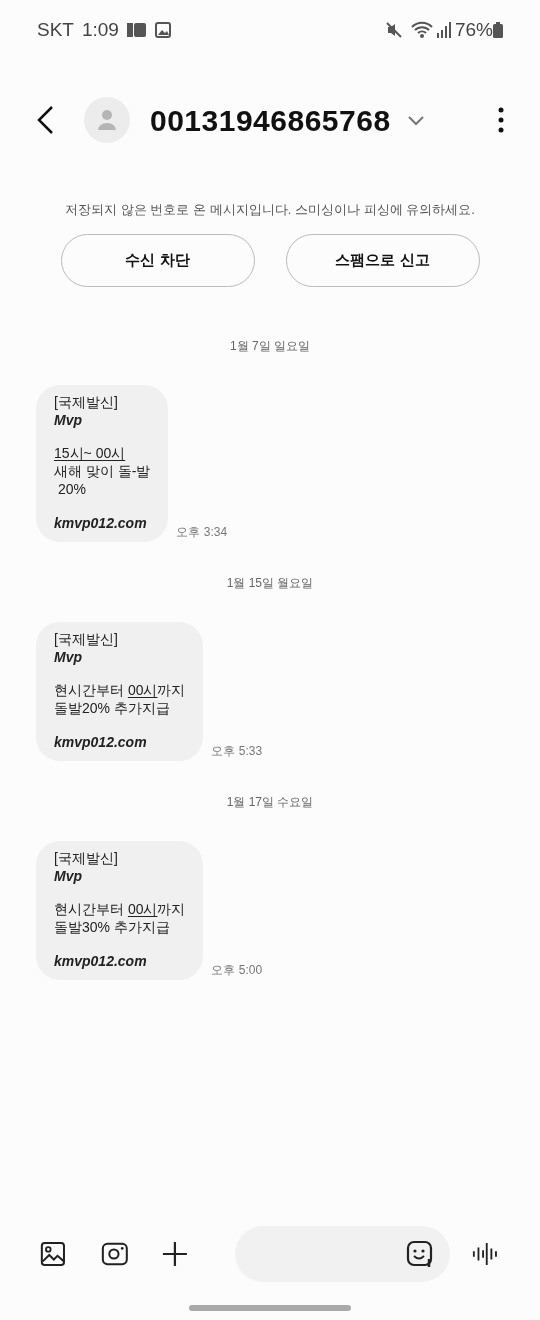 The height and width of the screenshot is (1320, 540). What do you see at coordinates (136, 30) in the screenshot?
I see `app-notification-icon` at bounding box center [136, 30].